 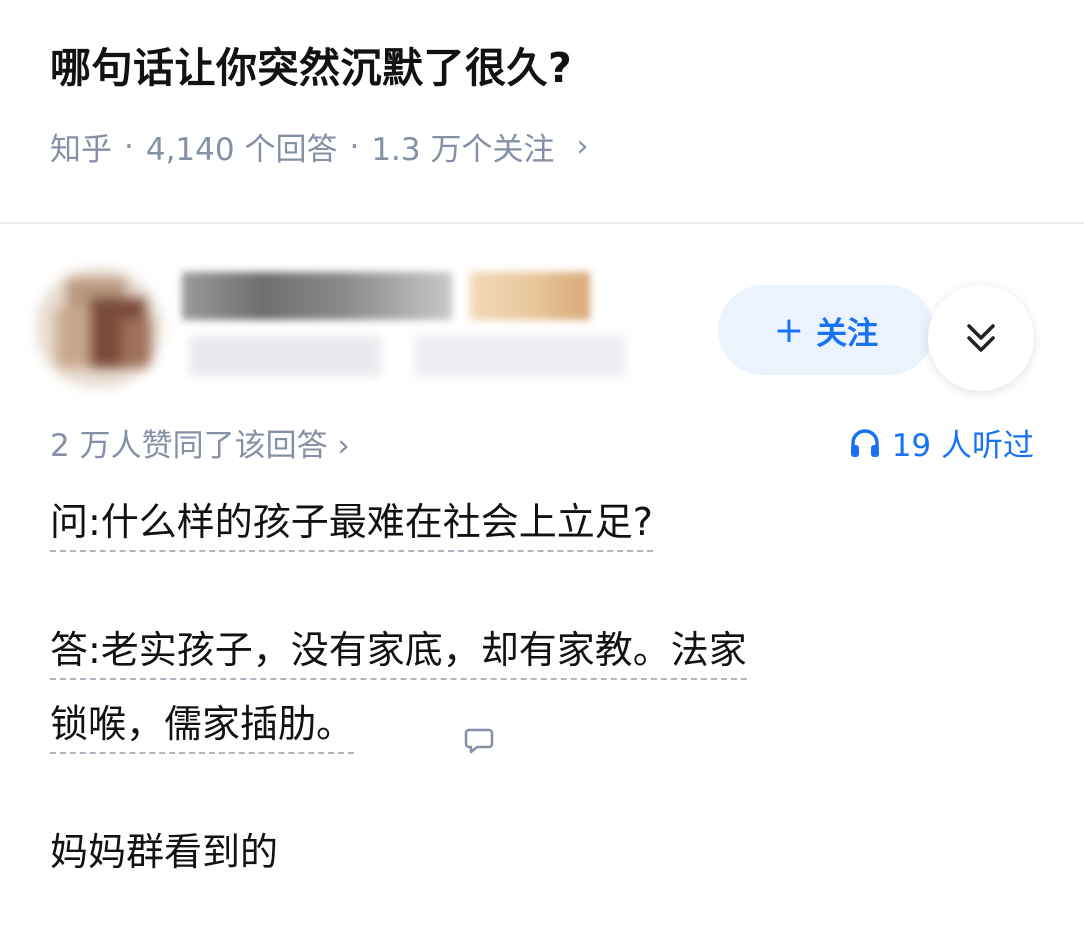 I want to click on source-label: 知乎, so click(x=81, y=150).